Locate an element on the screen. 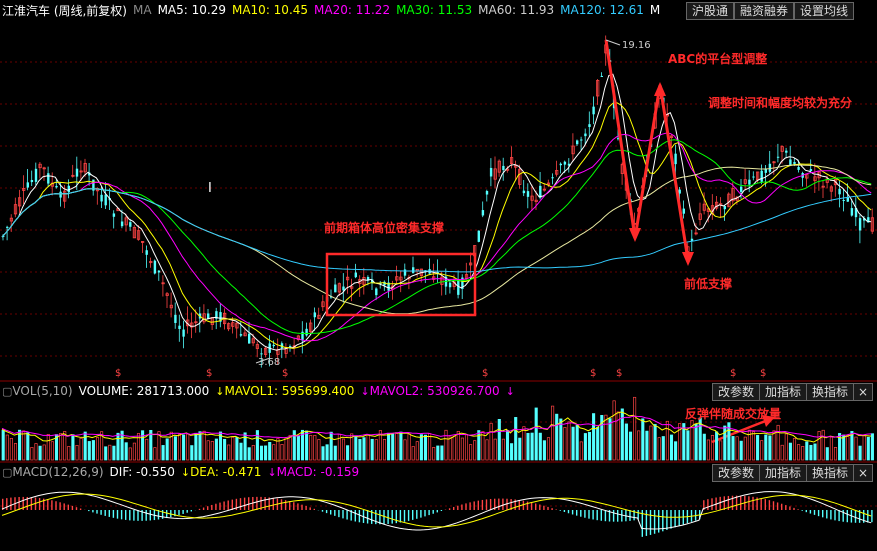  vol-switch-indicator-button: 换指标 is located at coordinates (830, 392).